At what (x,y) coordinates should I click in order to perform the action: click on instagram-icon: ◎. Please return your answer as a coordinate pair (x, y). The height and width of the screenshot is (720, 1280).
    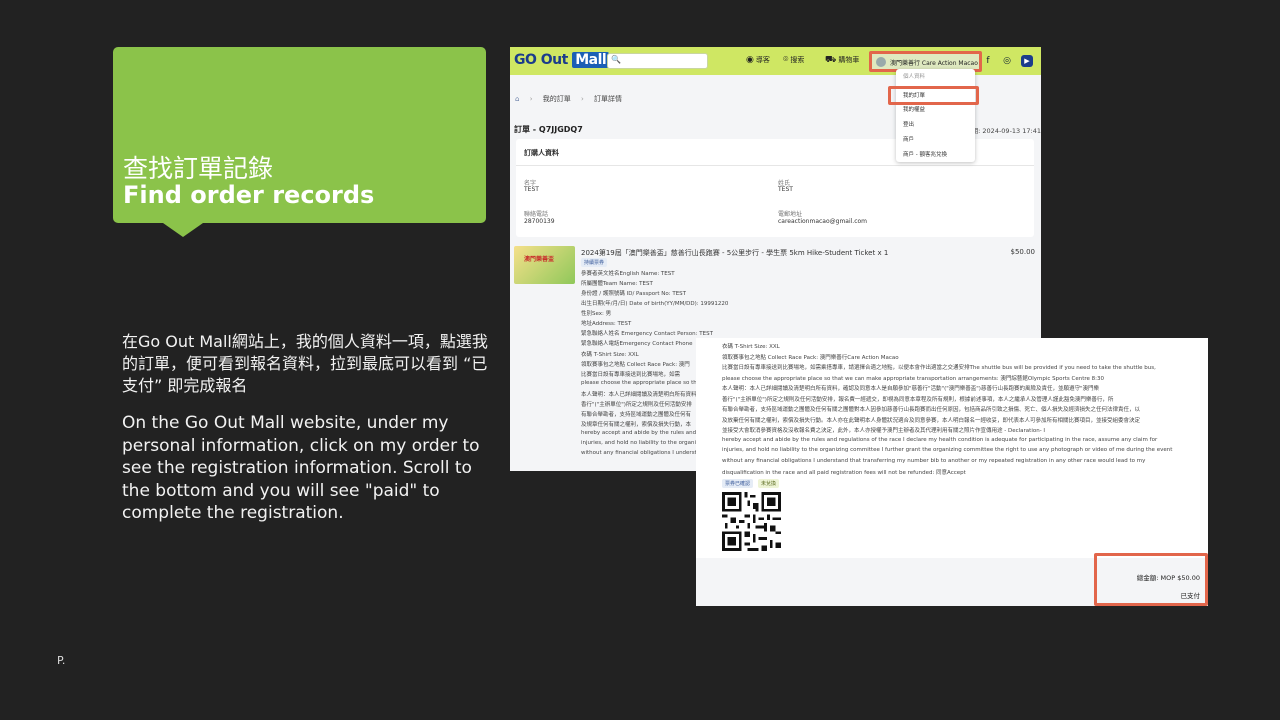
    Looking at the image, I should click on (1007, 61).